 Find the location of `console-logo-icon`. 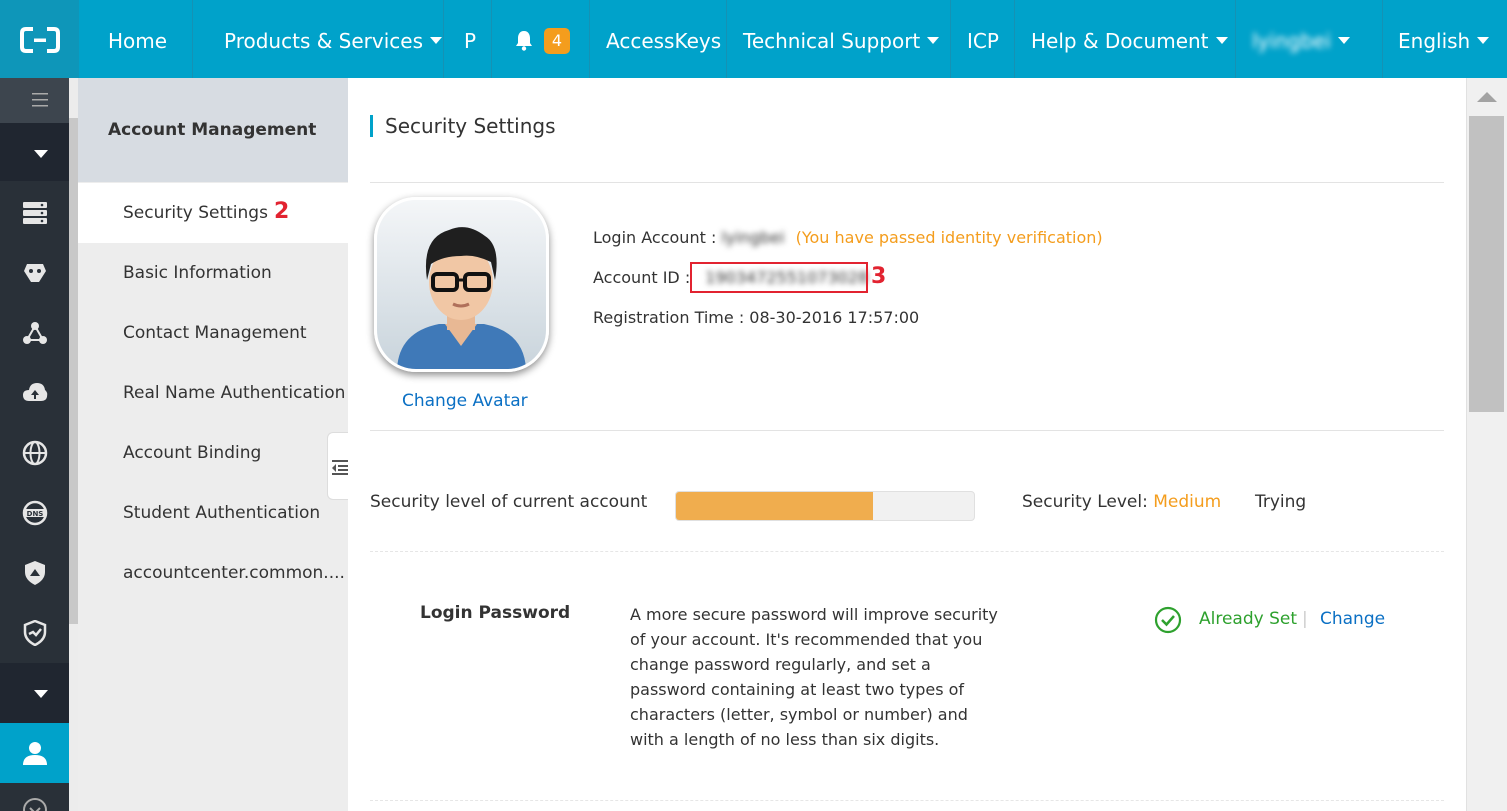

console-logo-icon is located at coordinates (40, 40).